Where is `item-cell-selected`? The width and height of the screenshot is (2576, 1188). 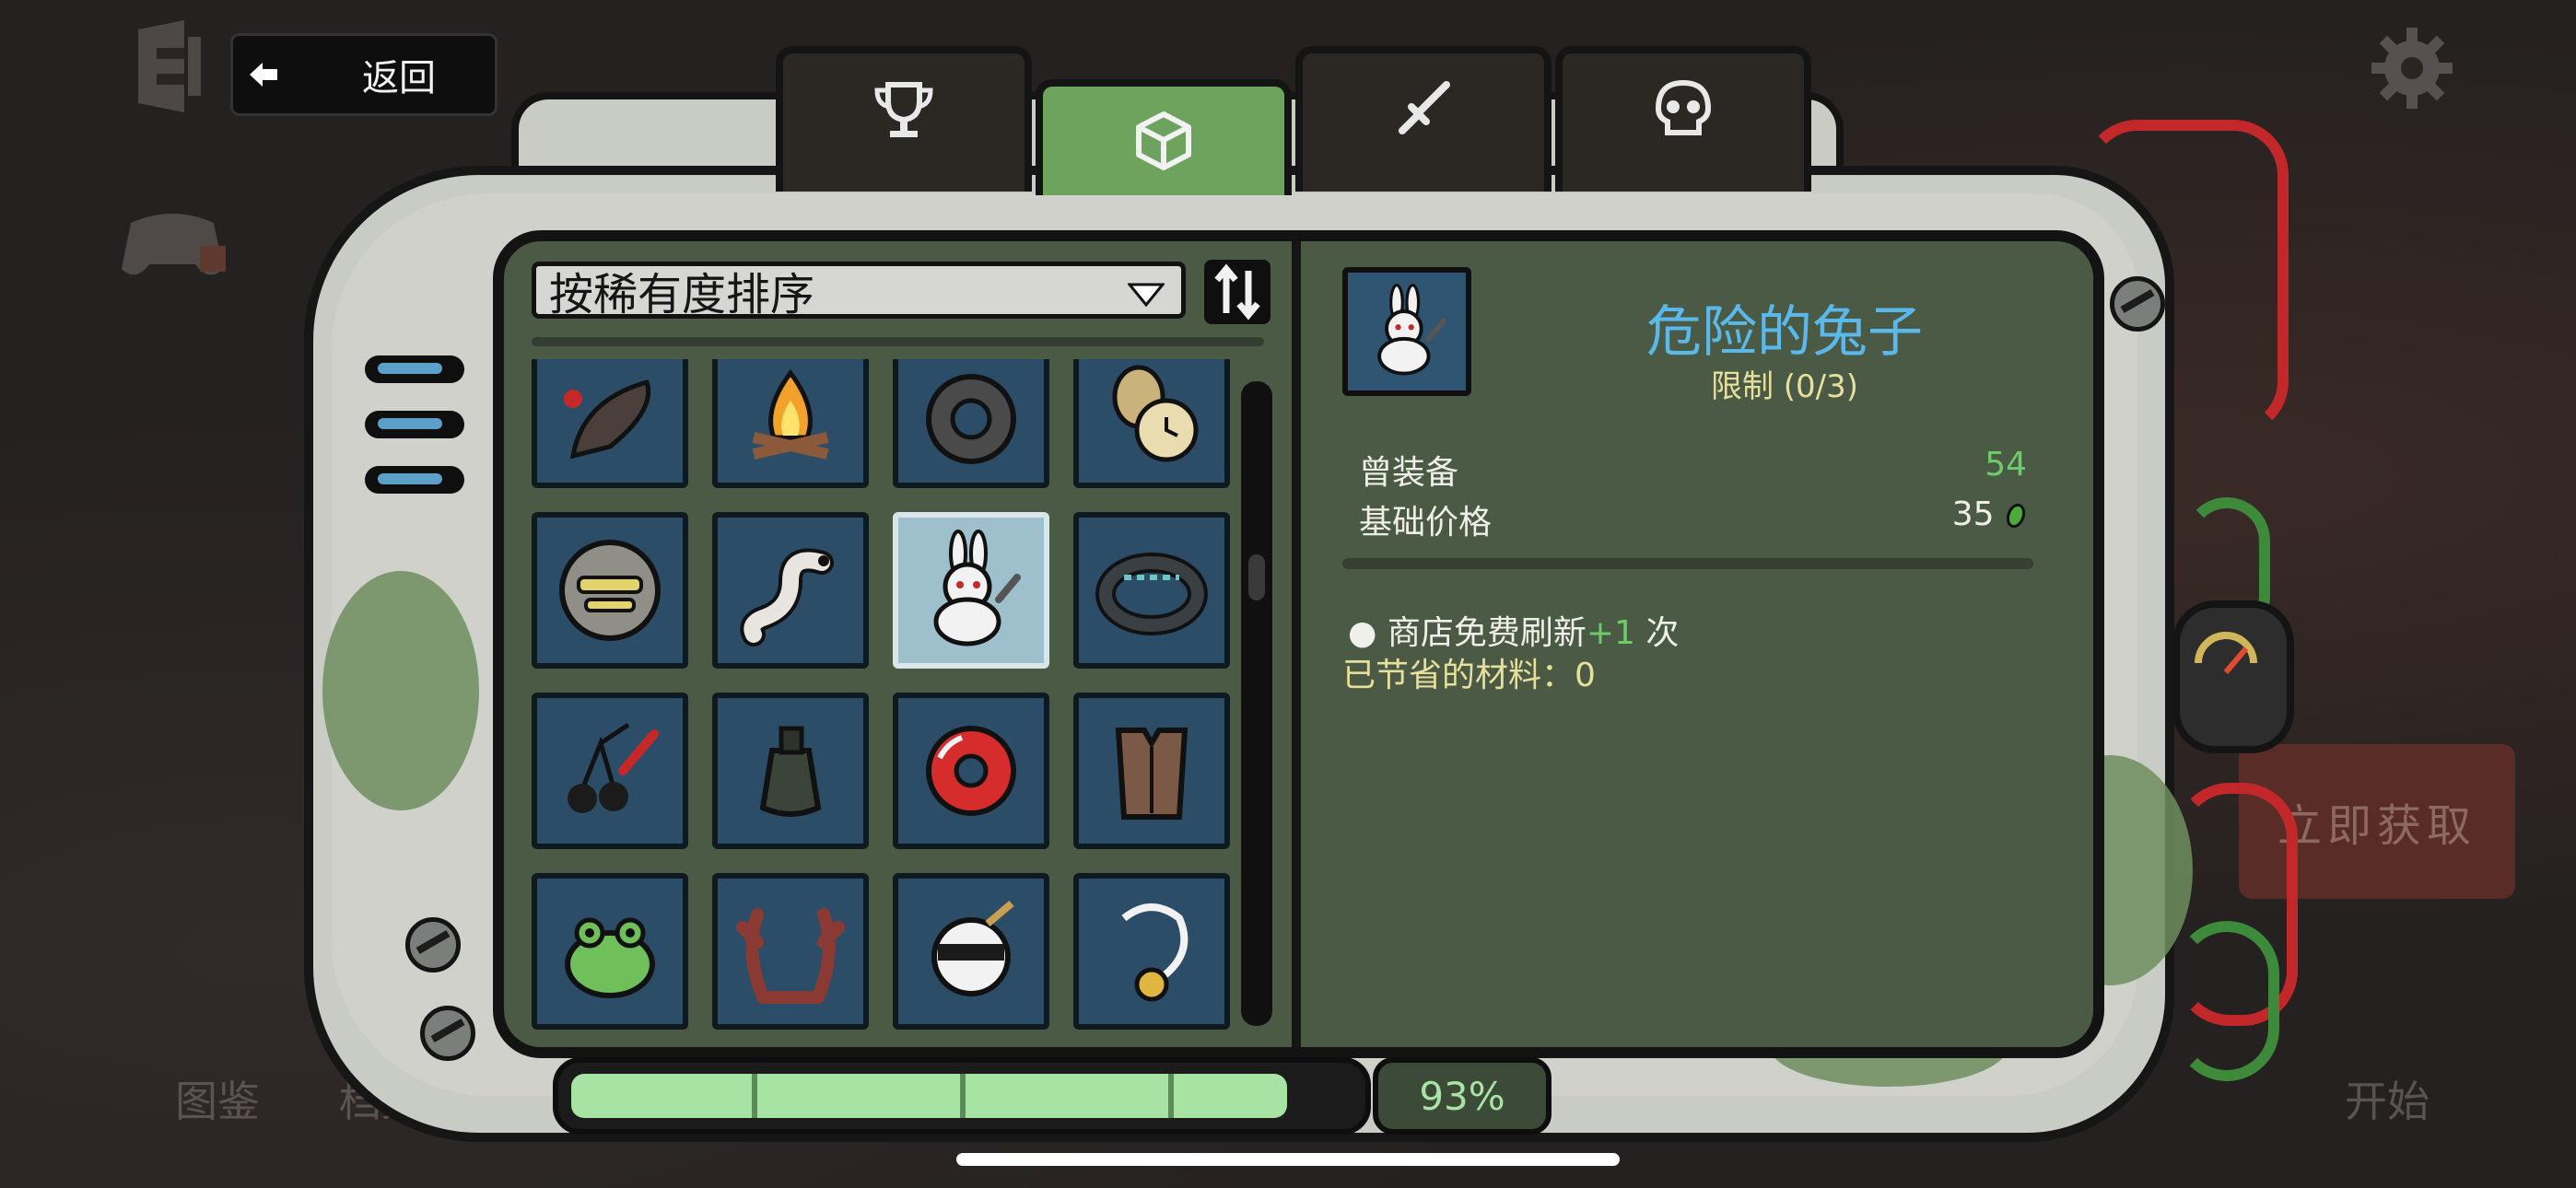 item-cell-selected is located at coordinates (971, 590).